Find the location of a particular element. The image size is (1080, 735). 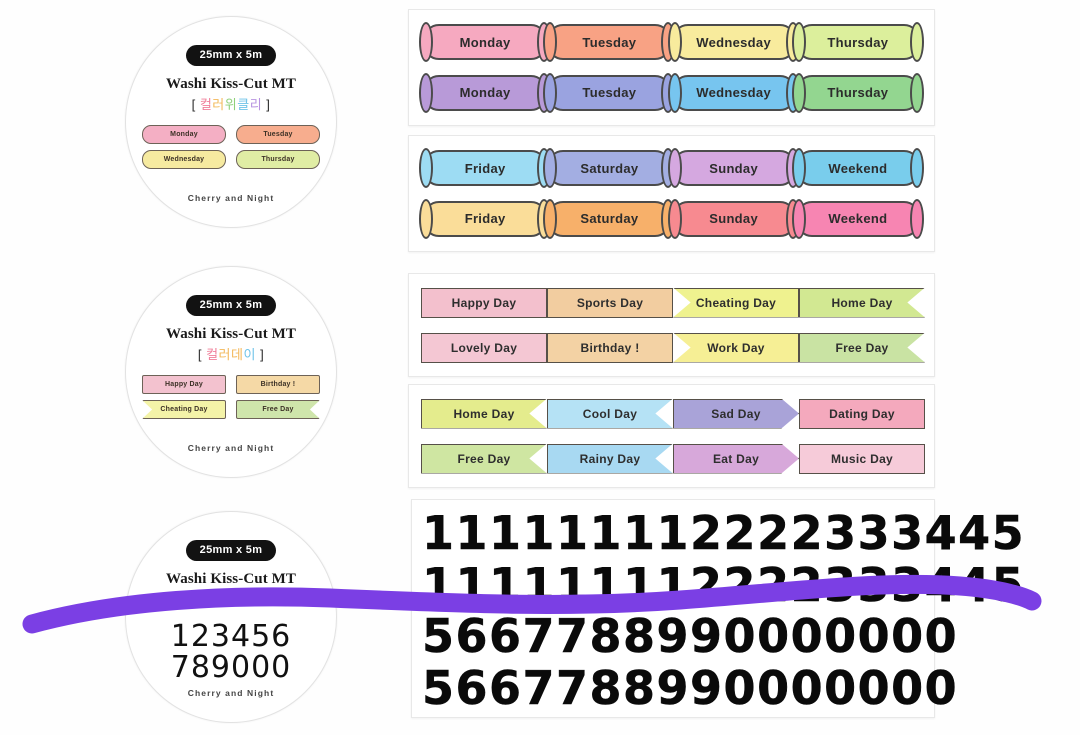

sticker-label: Sad Day is located at coordinates (736, 413).